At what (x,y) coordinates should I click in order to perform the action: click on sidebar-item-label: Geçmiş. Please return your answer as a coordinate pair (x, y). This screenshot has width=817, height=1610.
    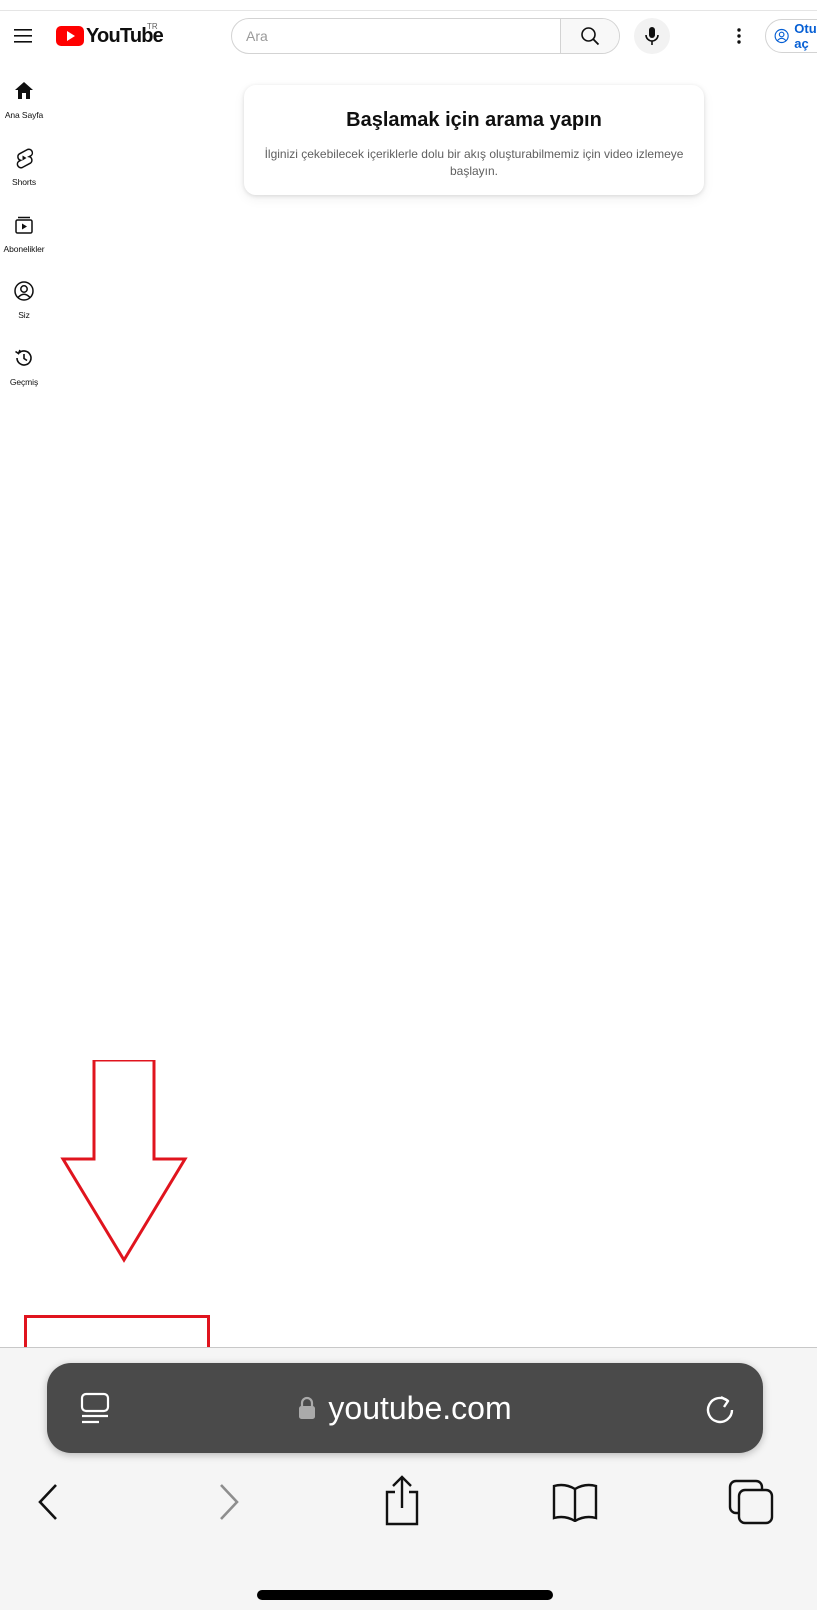
    Looking at the image, I should click on (24, 382).